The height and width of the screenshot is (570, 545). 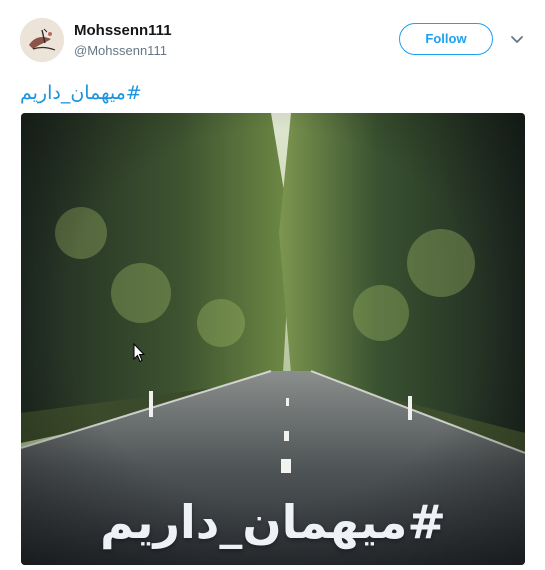 What do you see at coordinates (42, 40) in the screenshot?
I see `avatar` at bounding box center [42, 40].